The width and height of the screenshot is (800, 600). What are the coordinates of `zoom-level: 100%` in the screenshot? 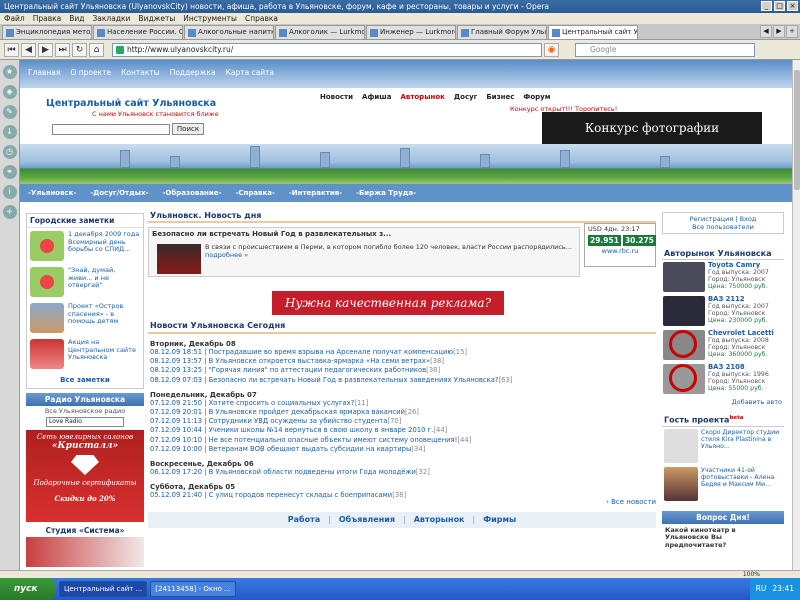 It's located at (751, 574).